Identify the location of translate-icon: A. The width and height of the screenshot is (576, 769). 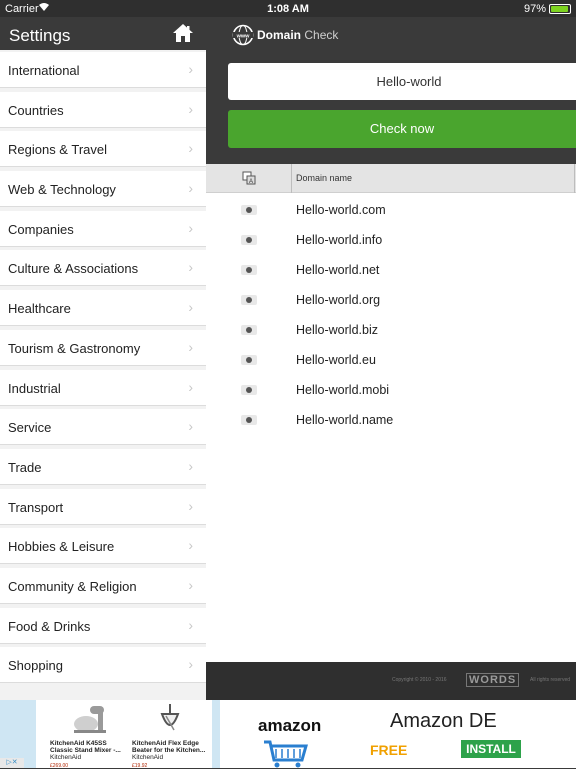
(249, 178).